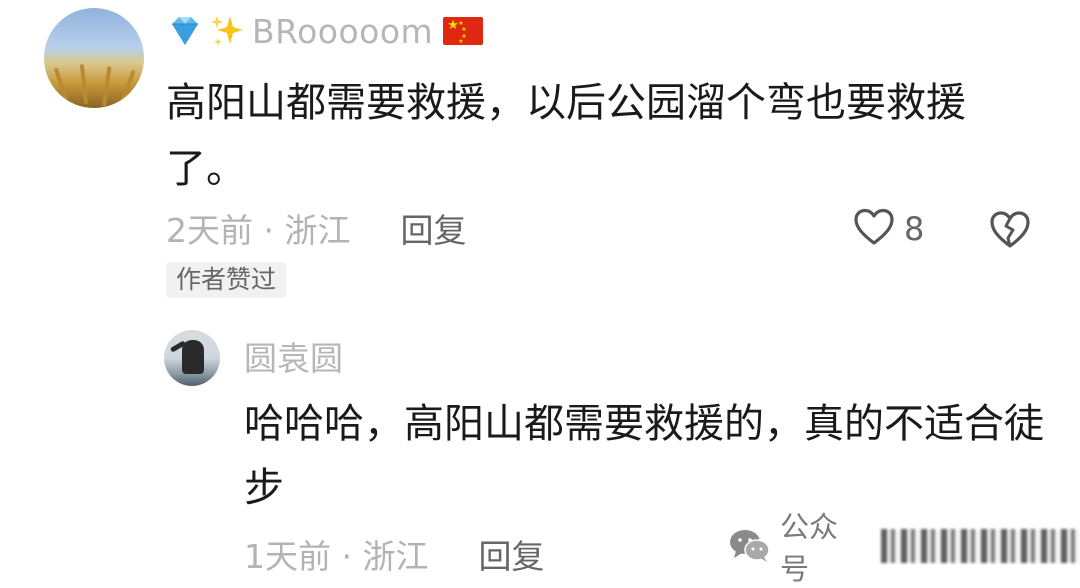  Describe the element at coordinates (227, 31) in the screenshot. I see `sparkle-icon` at that location.